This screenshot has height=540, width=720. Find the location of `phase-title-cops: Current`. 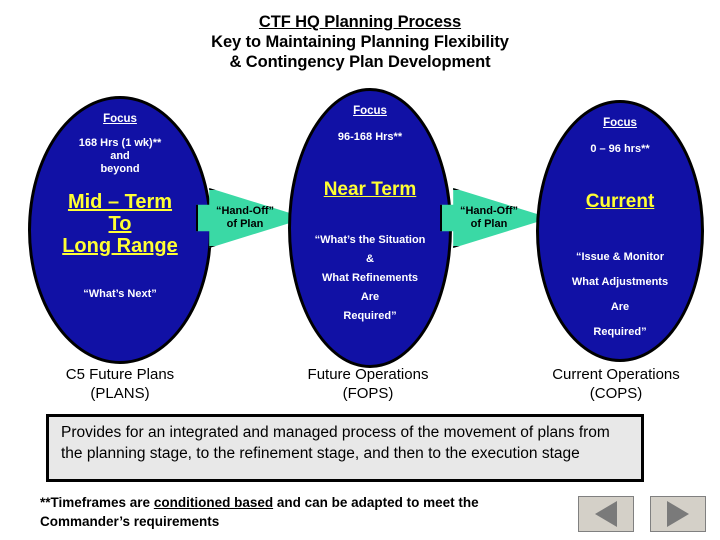

phase-title-cops: Current is located at coordinates (620, 201).